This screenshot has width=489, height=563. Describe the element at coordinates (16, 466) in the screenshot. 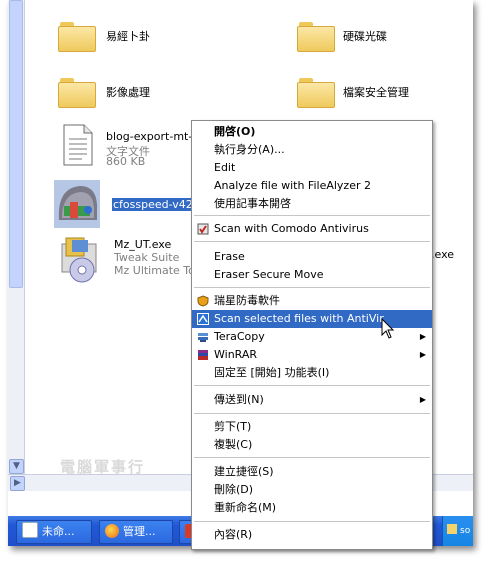

I see `scroll-down-button: ▼` at that location.